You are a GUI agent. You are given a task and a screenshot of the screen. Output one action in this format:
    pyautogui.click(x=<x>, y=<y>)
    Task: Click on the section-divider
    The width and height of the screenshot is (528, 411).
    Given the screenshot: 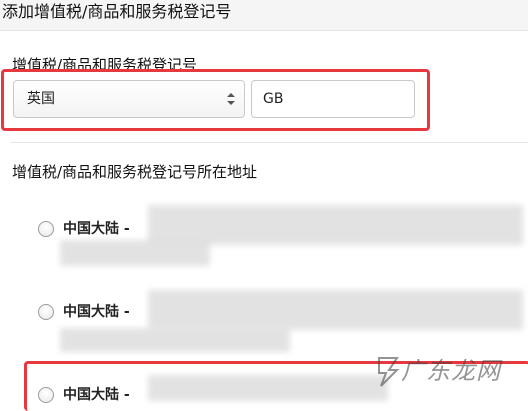 What is the action you would take?
    pyautogui.click(x=269, y=142)
    